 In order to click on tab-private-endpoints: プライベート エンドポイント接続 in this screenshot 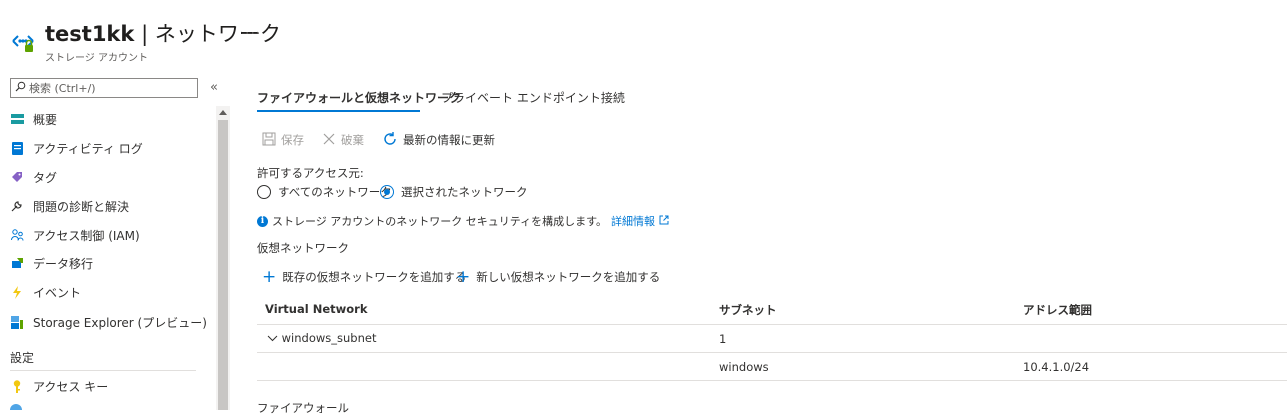, I will do `click(533, 97)`.